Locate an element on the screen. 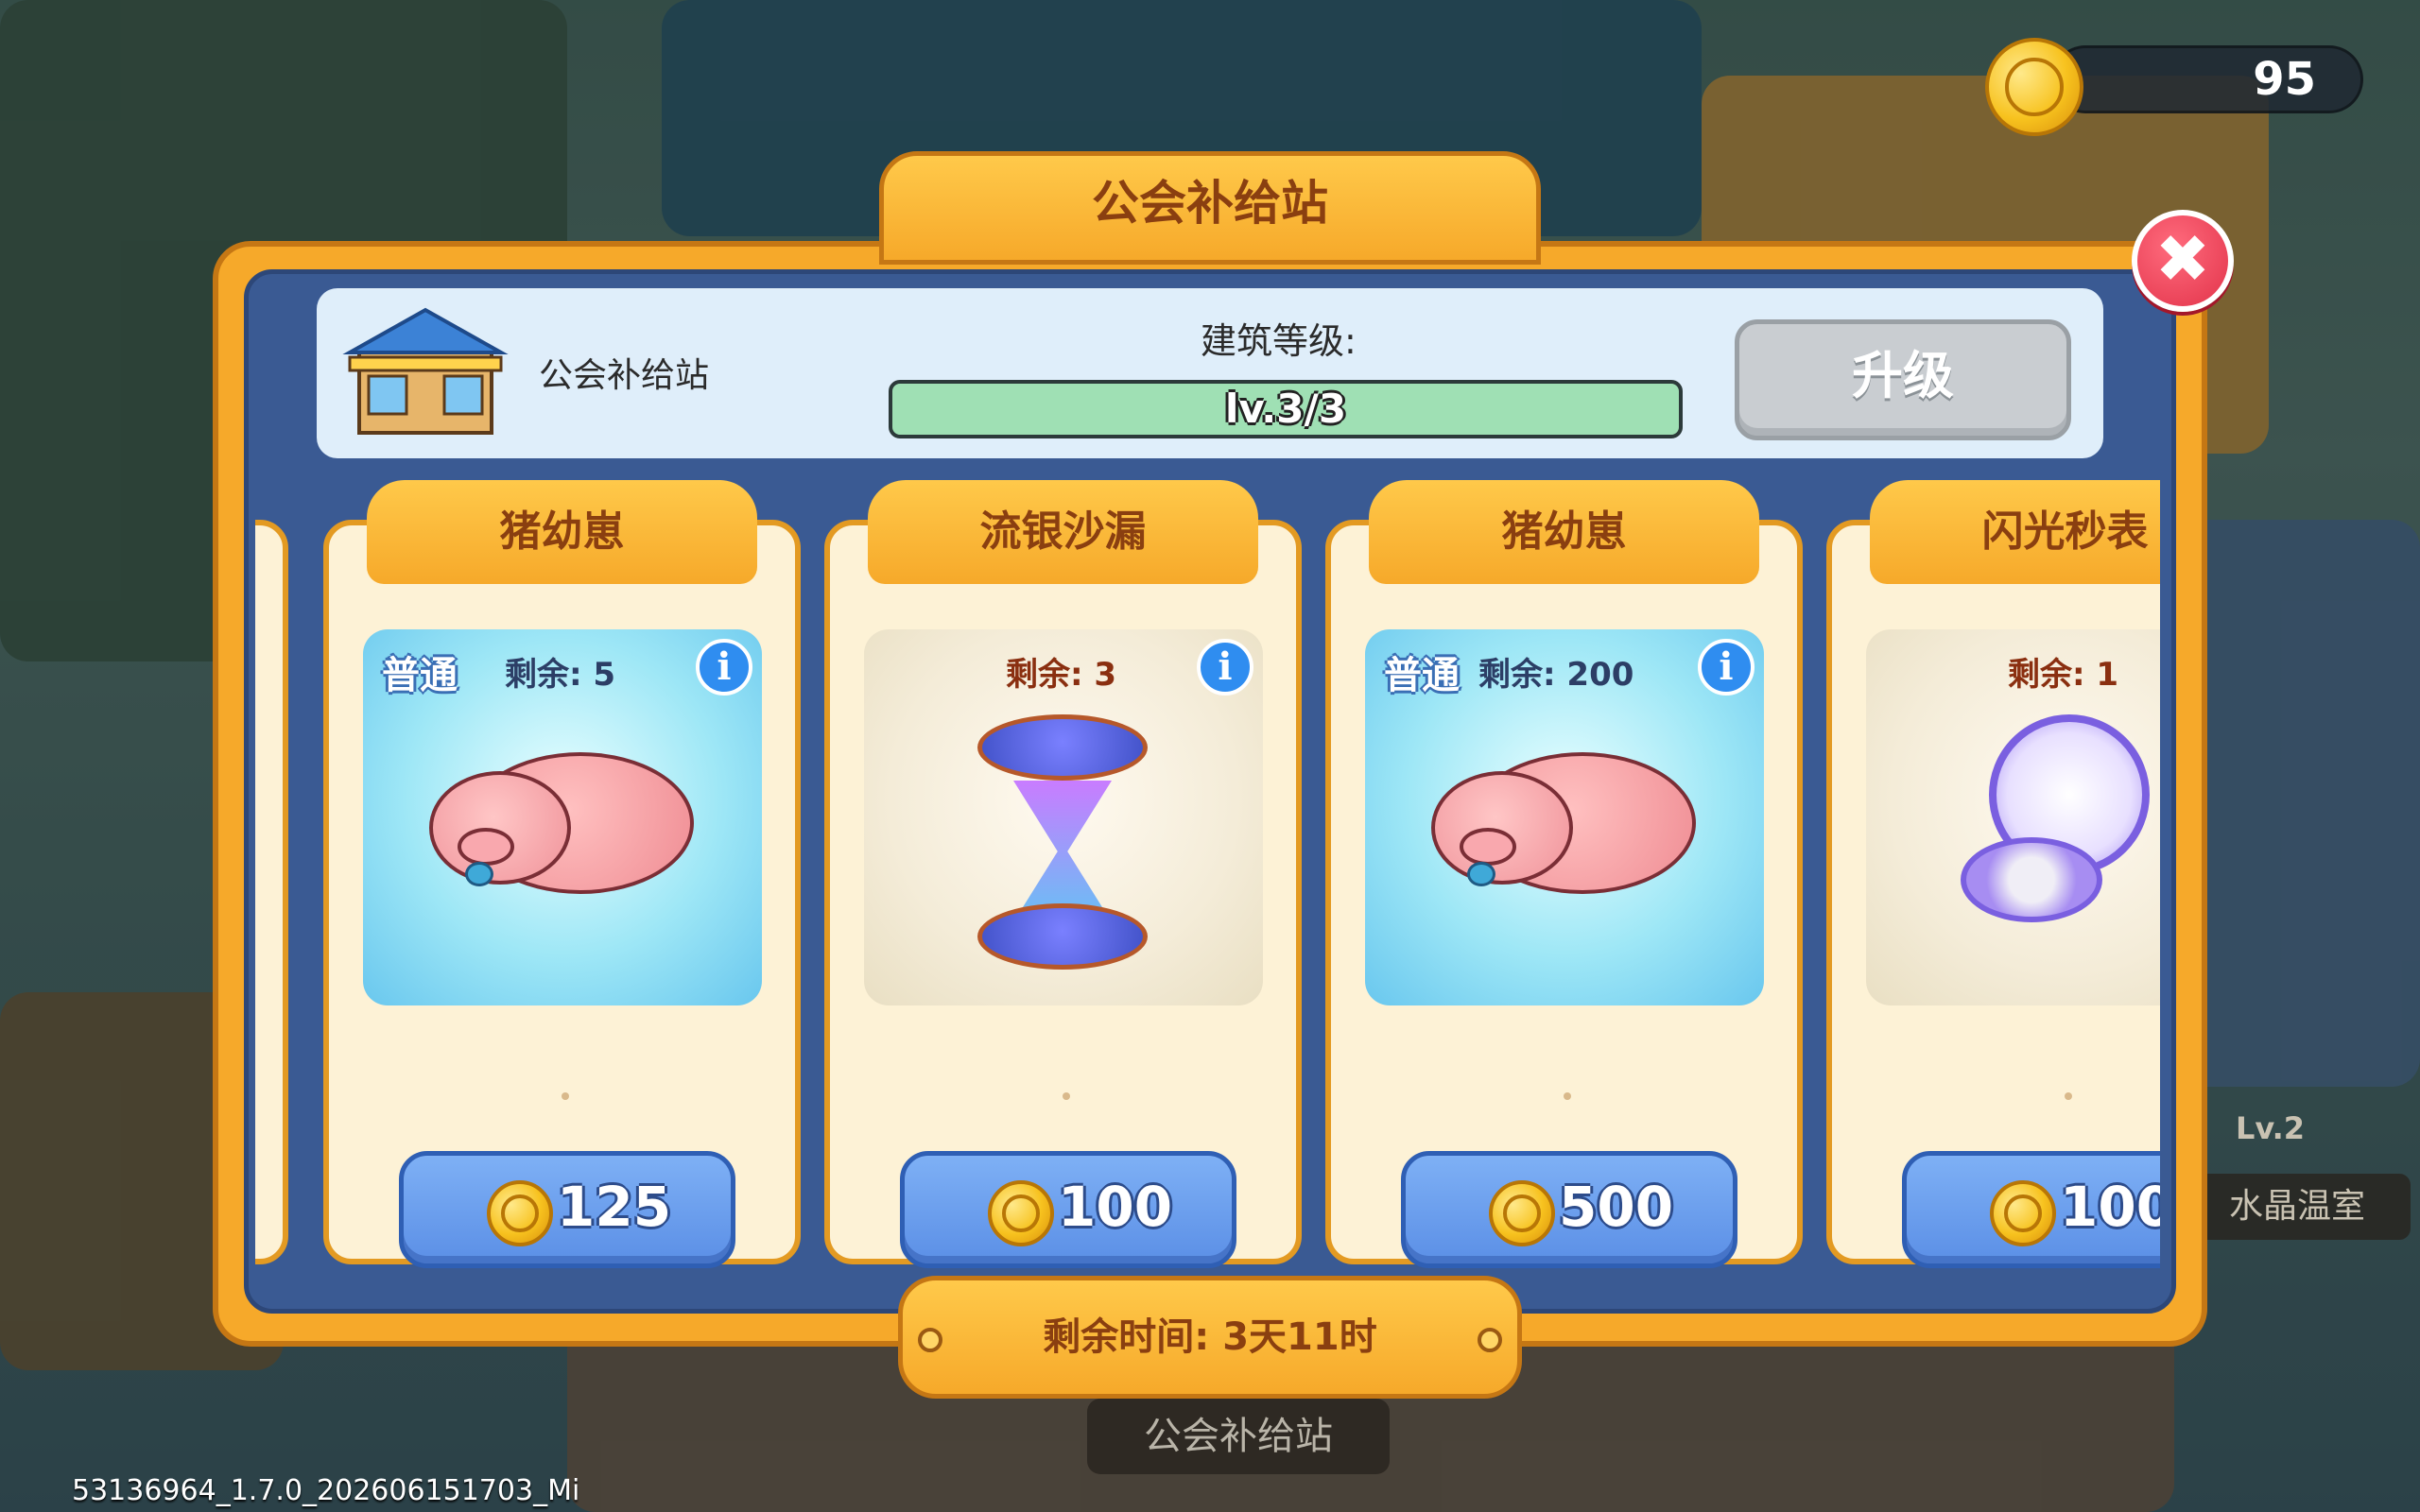 The width and height of the screenshot is (2420, 1512). shop-item-card: 流银沙漏 剩余: 3 i 100 is located at coordinates (1063, 874).